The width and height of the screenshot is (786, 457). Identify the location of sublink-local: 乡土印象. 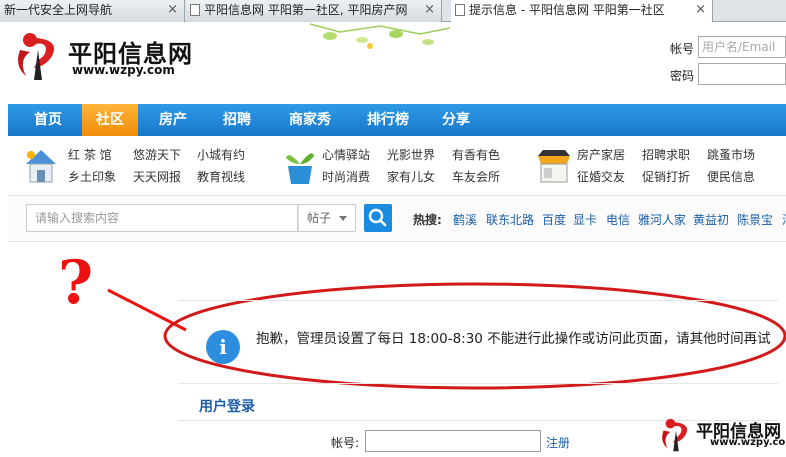
(92, 176).